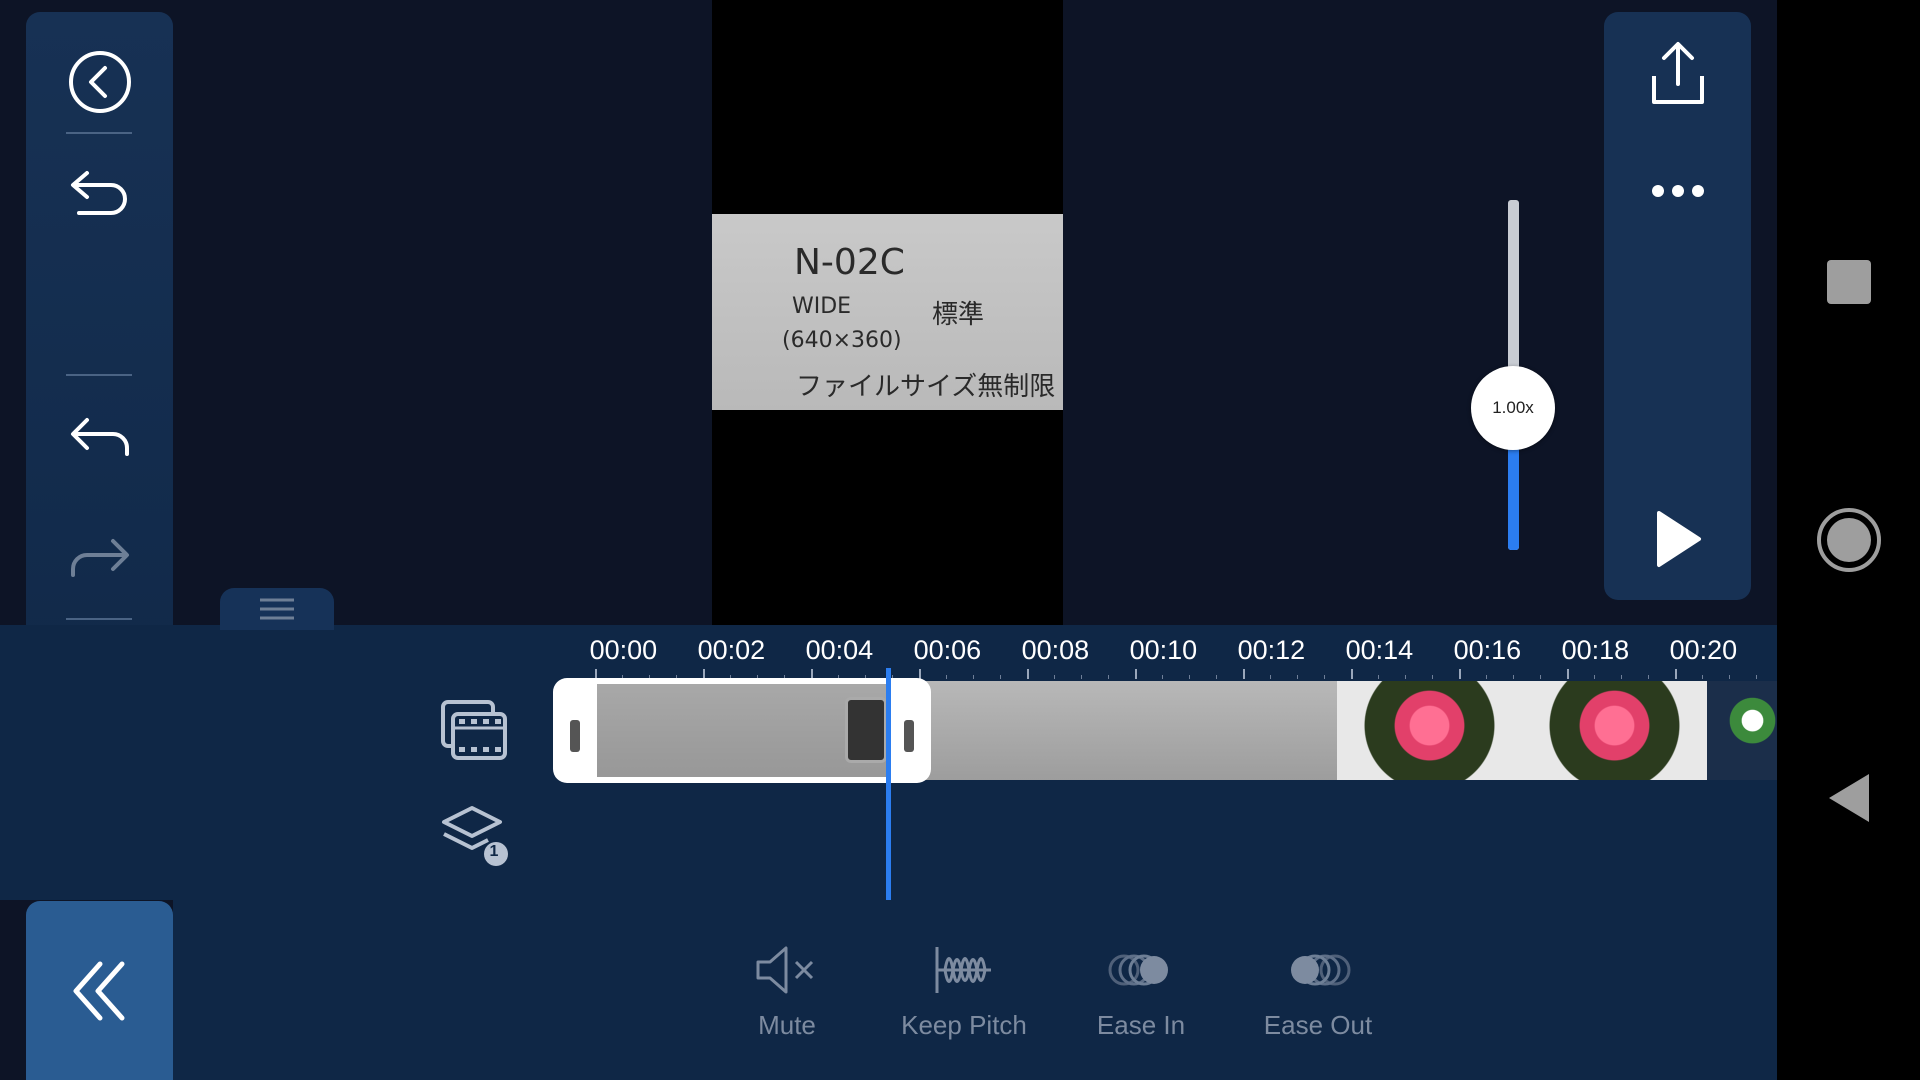  What do you see at coordinates (887, 312) in the screenshot?
I see `video-frame: N-02C WIDE 標準 (640×360) ファイルサイズ無制限` at bounding box center [887, 312].